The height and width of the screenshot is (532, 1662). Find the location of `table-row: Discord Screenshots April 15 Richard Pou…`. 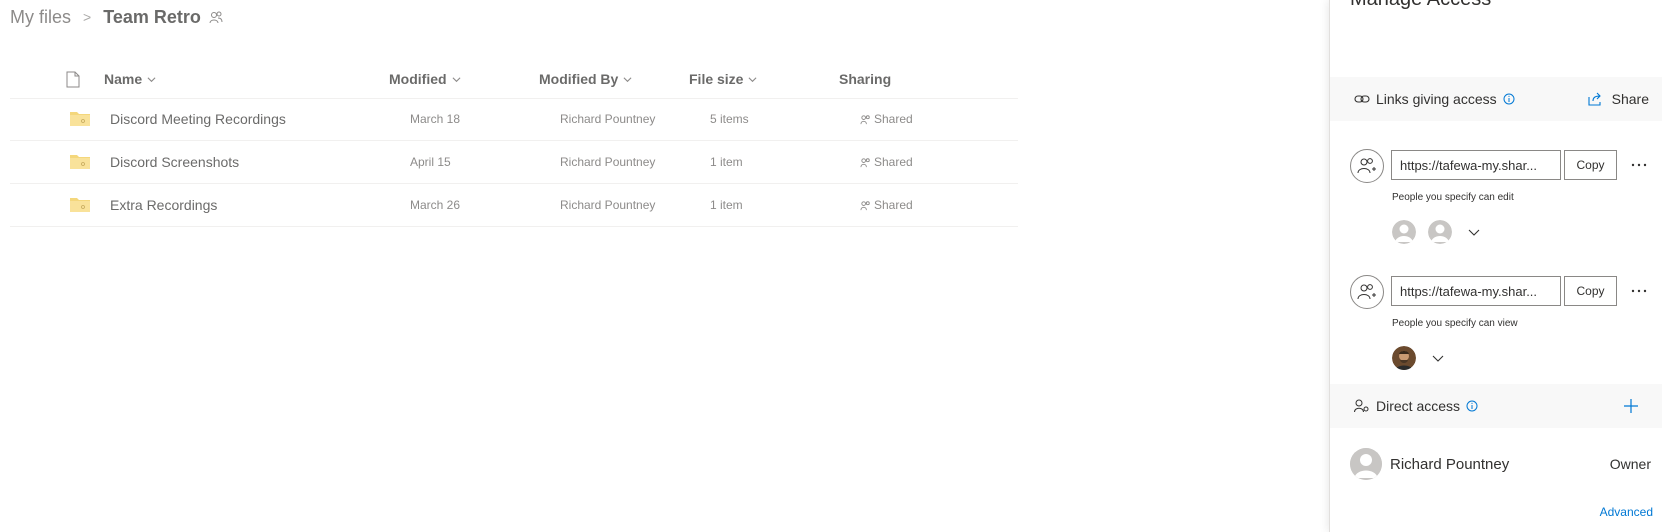

table-row: Discord Screenshots April 15 Richard Pou… is located at coordinates (514, 162).